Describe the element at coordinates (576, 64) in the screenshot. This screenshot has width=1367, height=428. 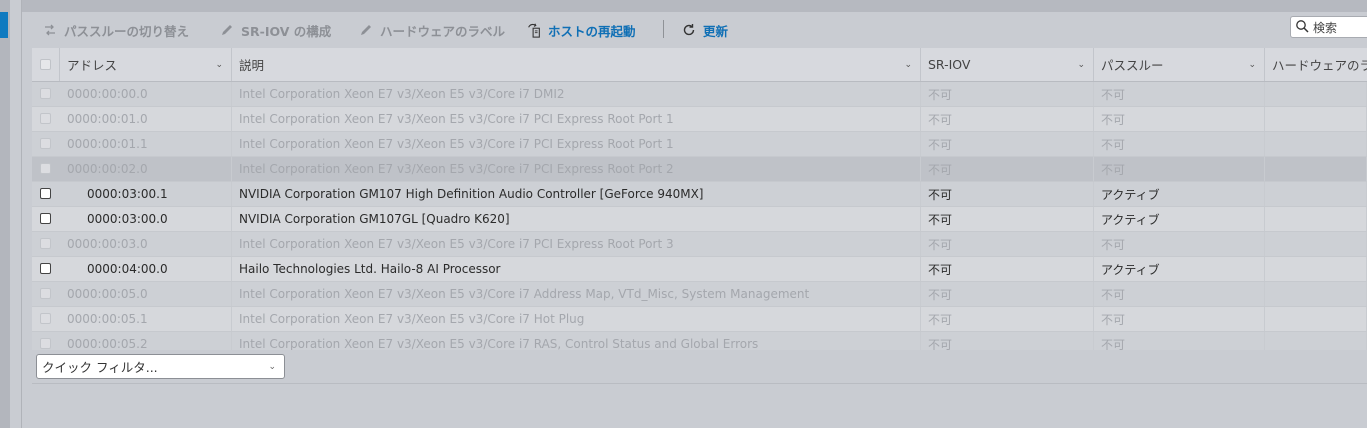
I see `column-header-description: 説明 ⌄` at that location.